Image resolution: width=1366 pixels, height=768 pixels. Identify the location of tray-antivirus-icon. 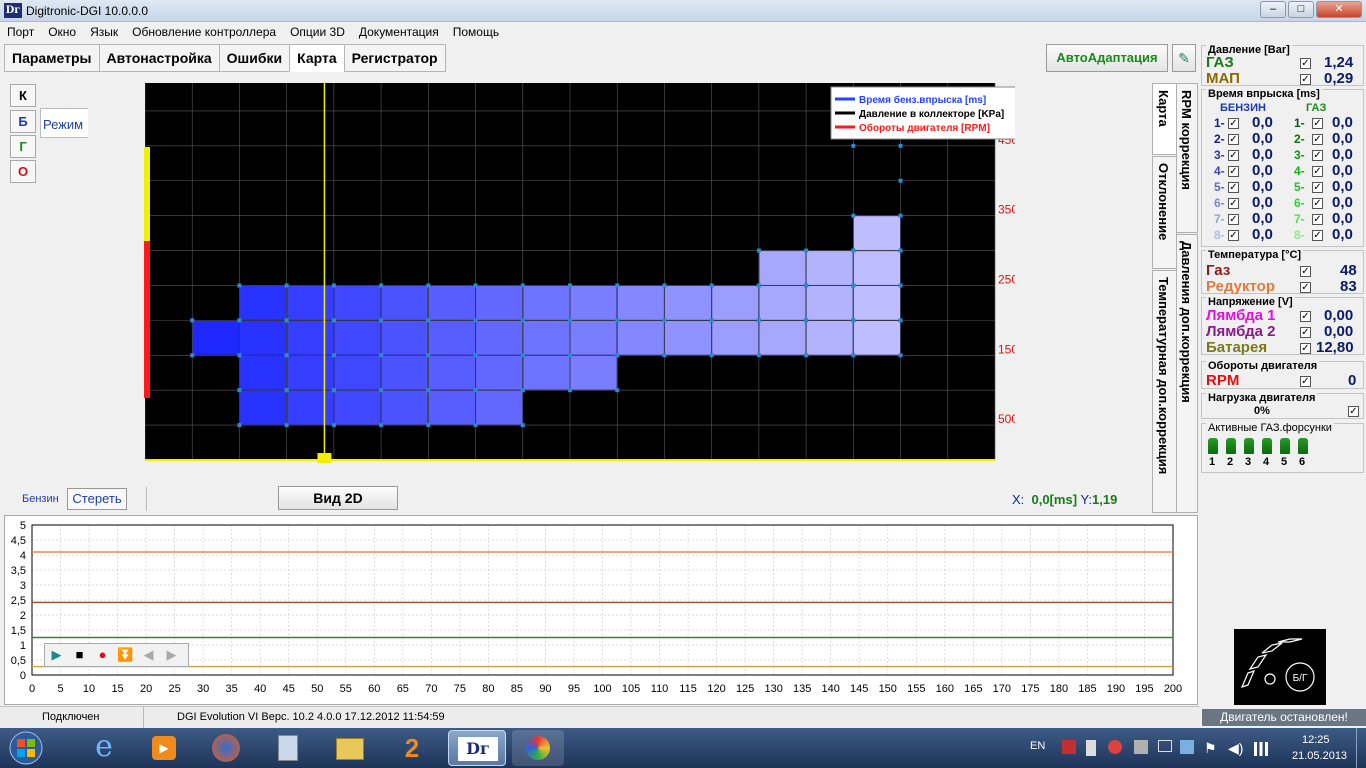
(1069, 747).